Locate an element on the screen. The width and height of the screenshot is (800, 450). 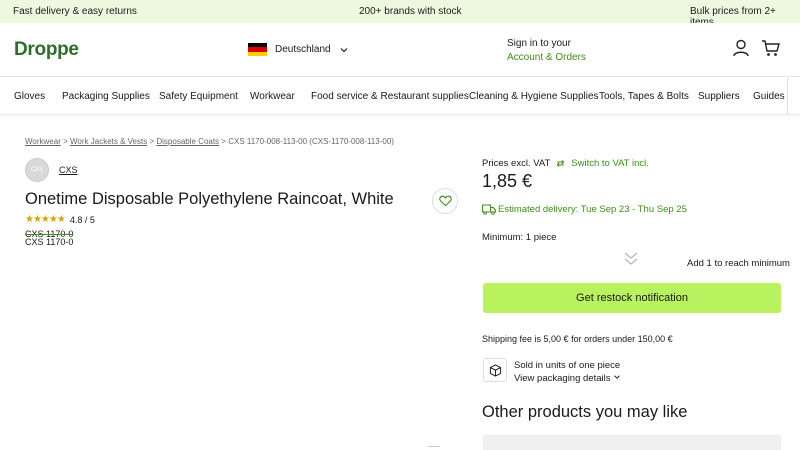
brand-logo: CXS is located at coordinates (37, 170).